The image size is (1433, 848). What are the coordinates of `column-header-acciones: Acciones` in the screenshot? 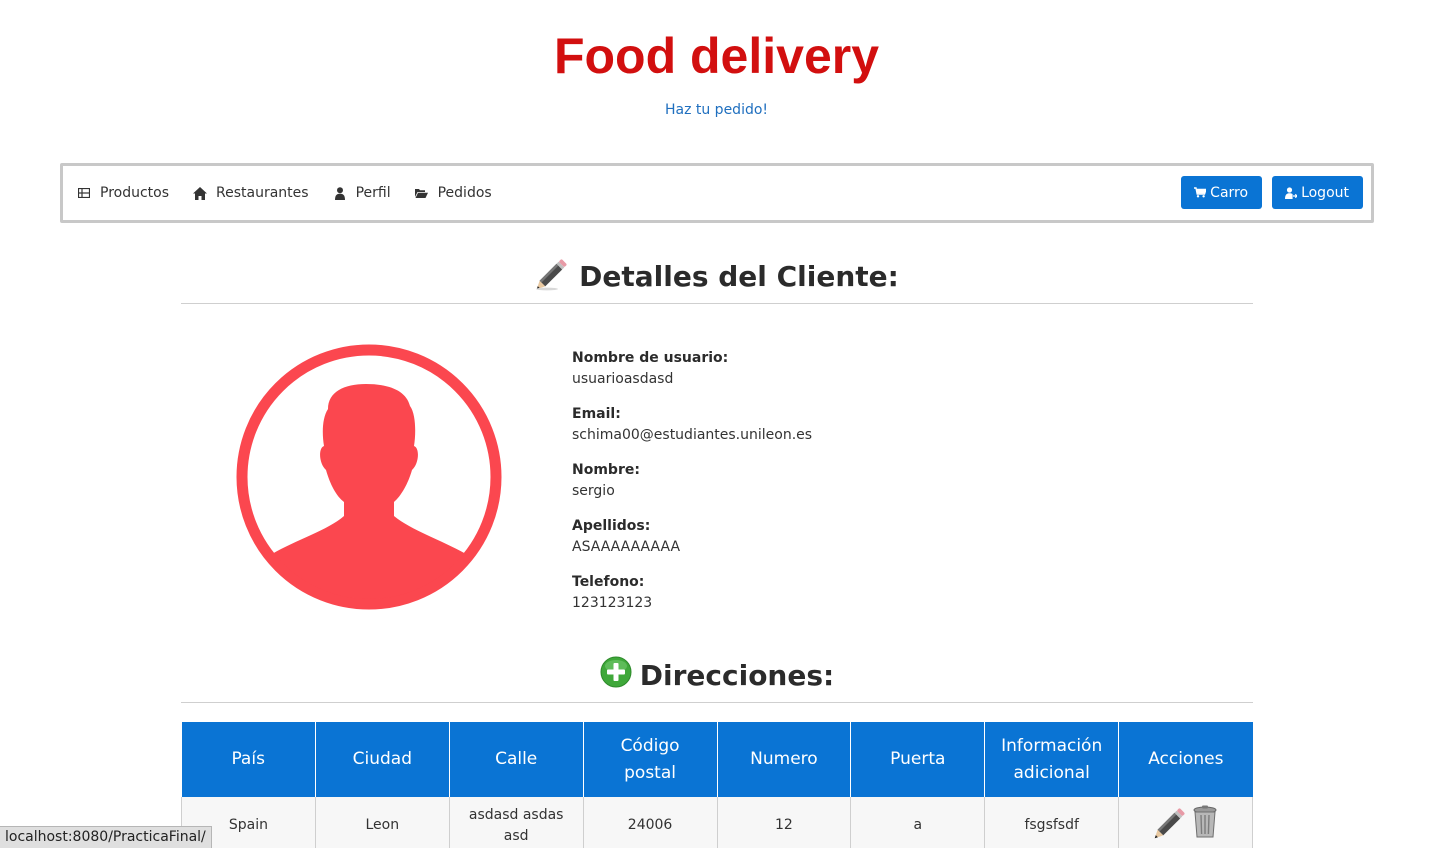 It's located at (1185, 759).